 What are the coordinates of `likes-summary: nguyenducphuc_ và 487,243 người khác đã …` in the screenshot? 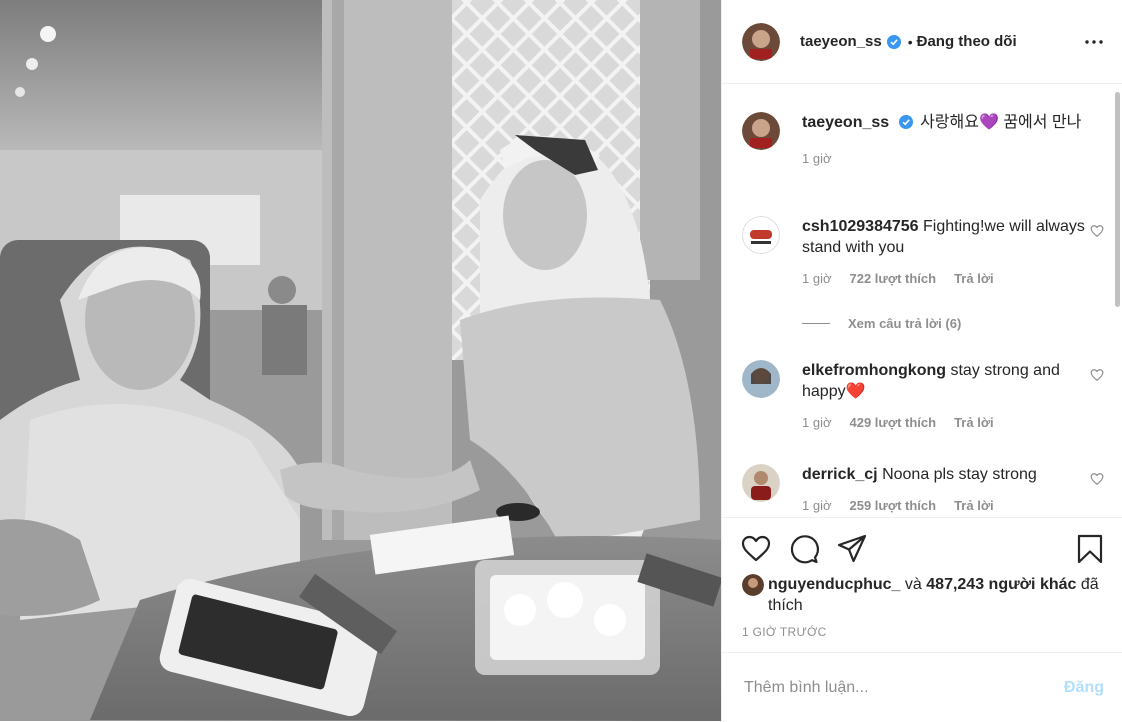 It's located at (922, 595).